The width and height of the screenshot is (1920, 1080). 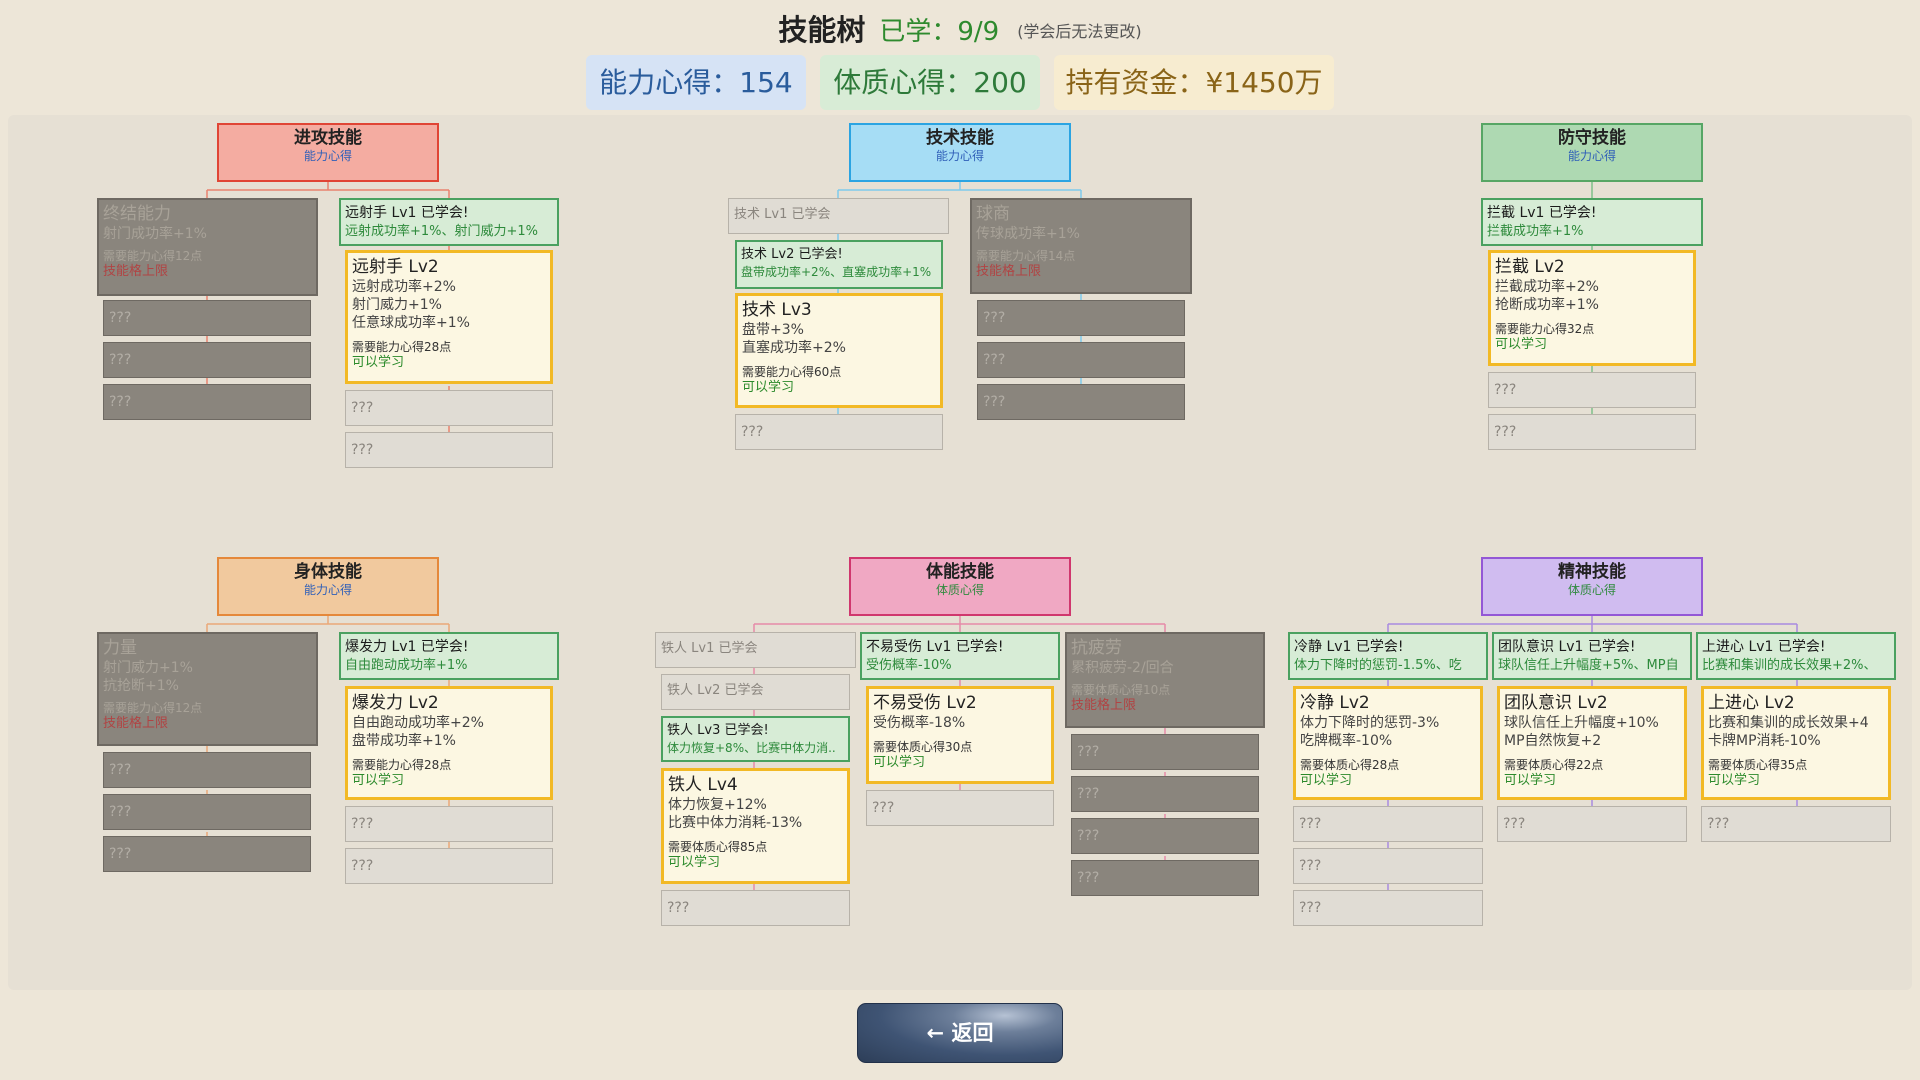 What do you see at coordinates (1335, 703) in the screenshot?
I see `skill-name: 冷静 Lv2` at bounding box center [1335, 703].